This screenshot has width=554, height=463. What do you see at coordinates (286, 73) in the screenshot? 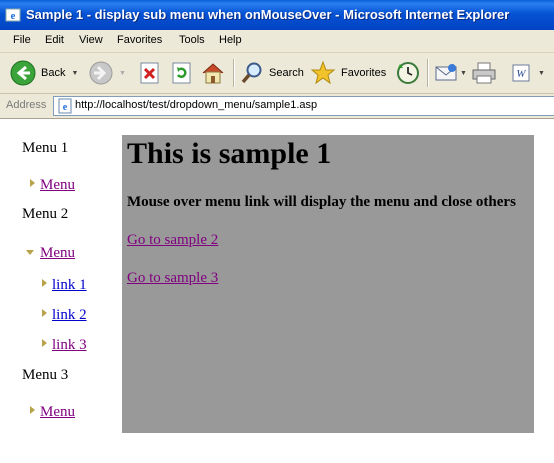
I see `search-label: Search` at bounding box center [286, 73].